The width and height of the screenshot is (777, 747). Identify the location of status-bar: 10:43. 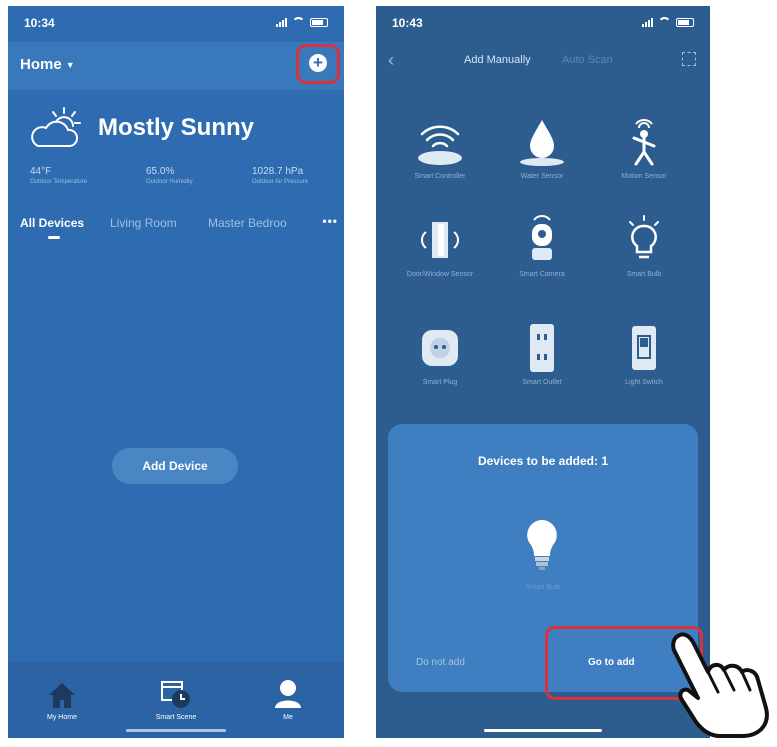
(543, 24).